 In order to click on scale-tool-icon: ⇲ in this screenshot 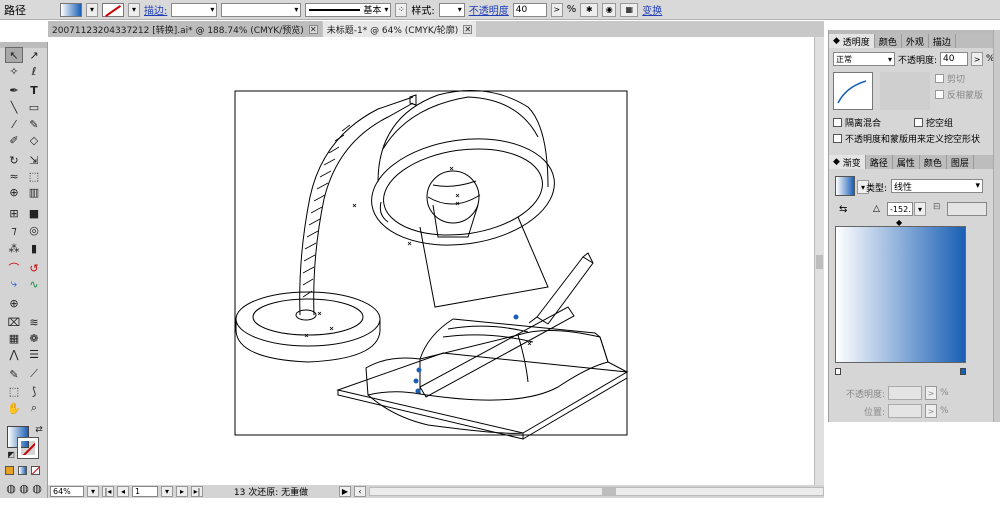, I will do `click(34, 160)`.